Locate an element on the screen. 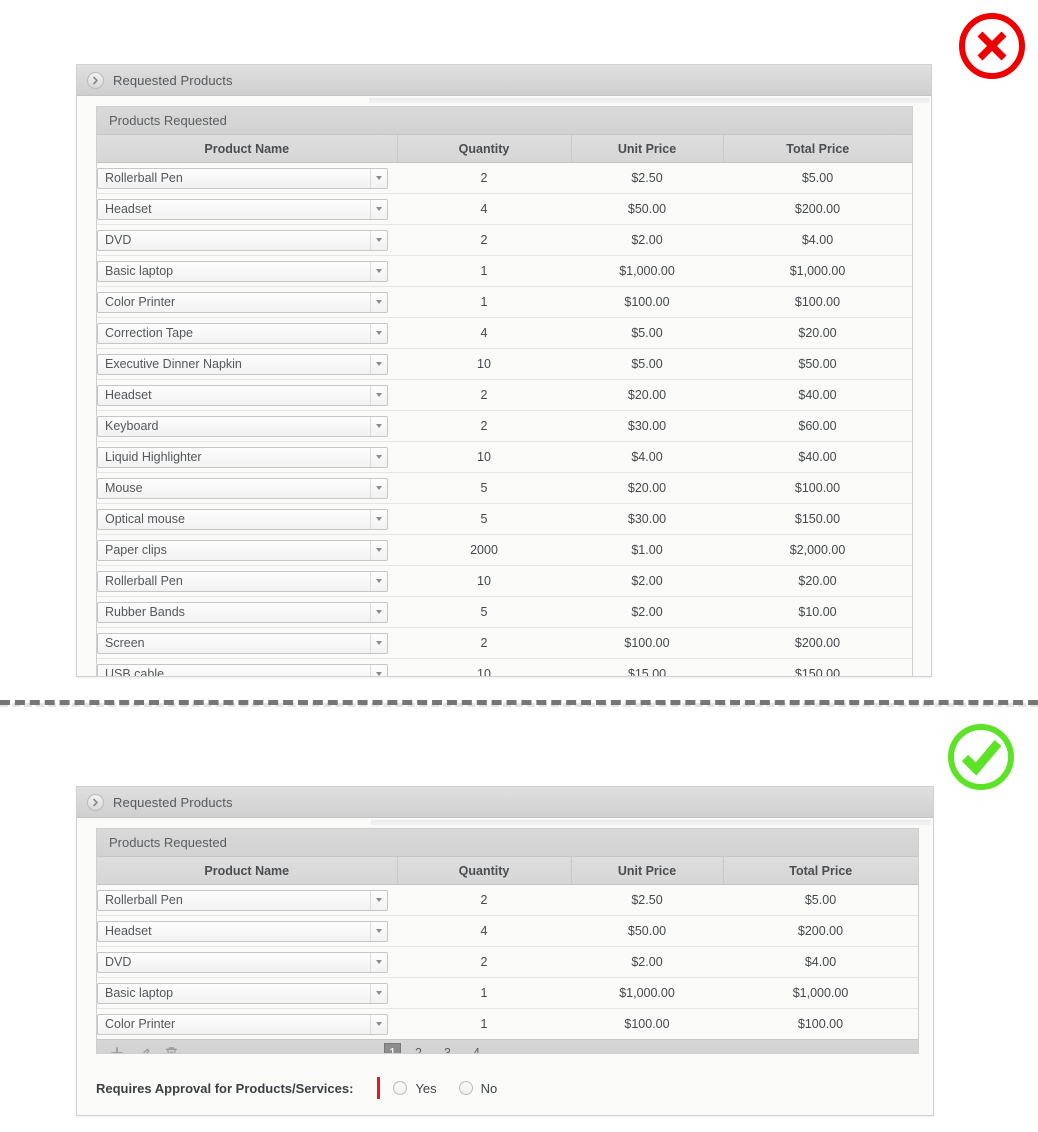  product-name-select: Paper clips is located at coordinates (242, 550).